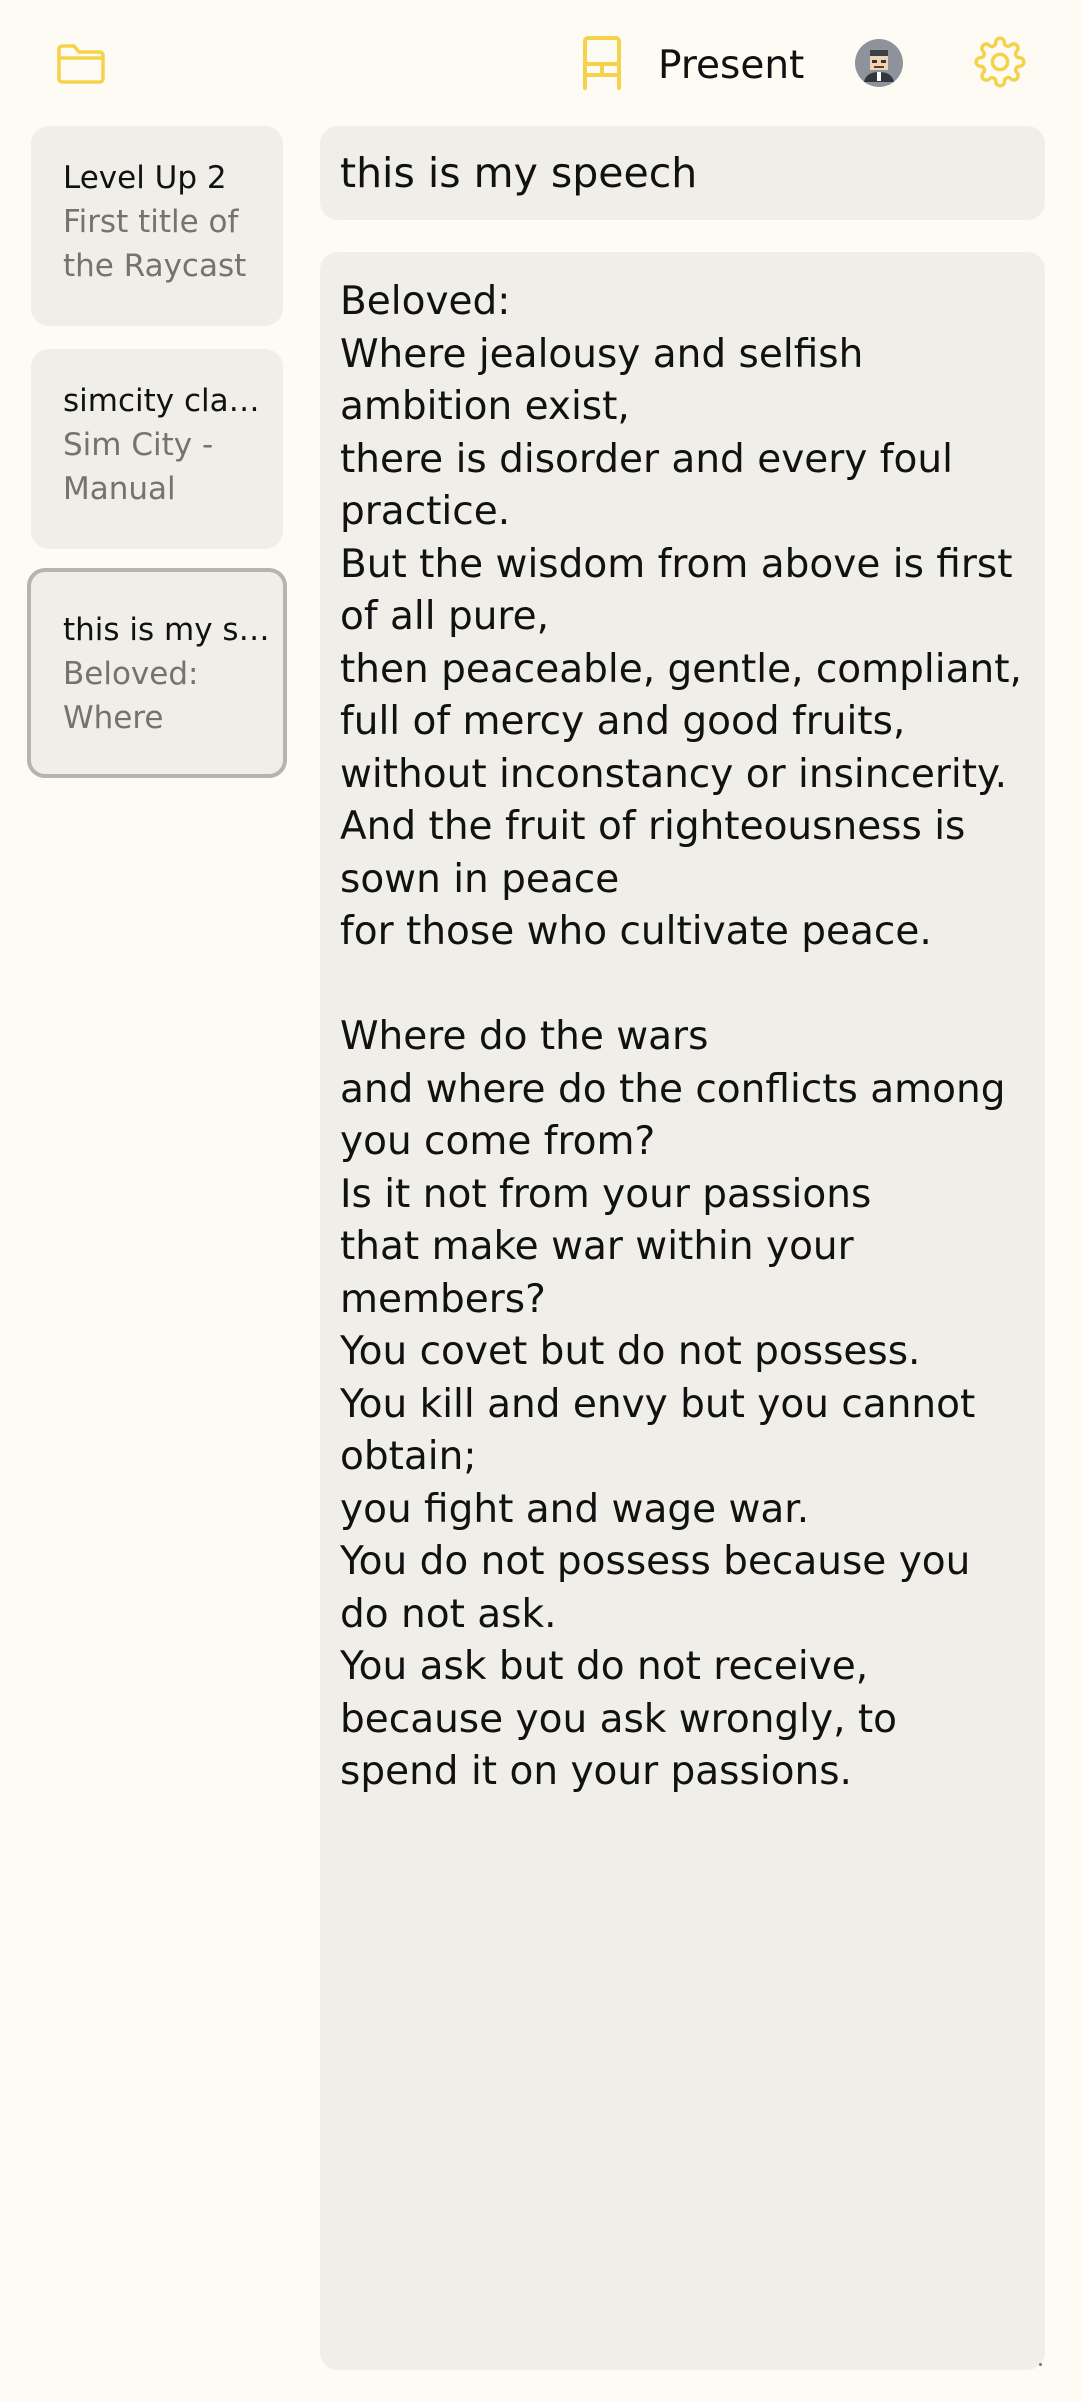  I want to click on easel-icon, so click(602, 65).